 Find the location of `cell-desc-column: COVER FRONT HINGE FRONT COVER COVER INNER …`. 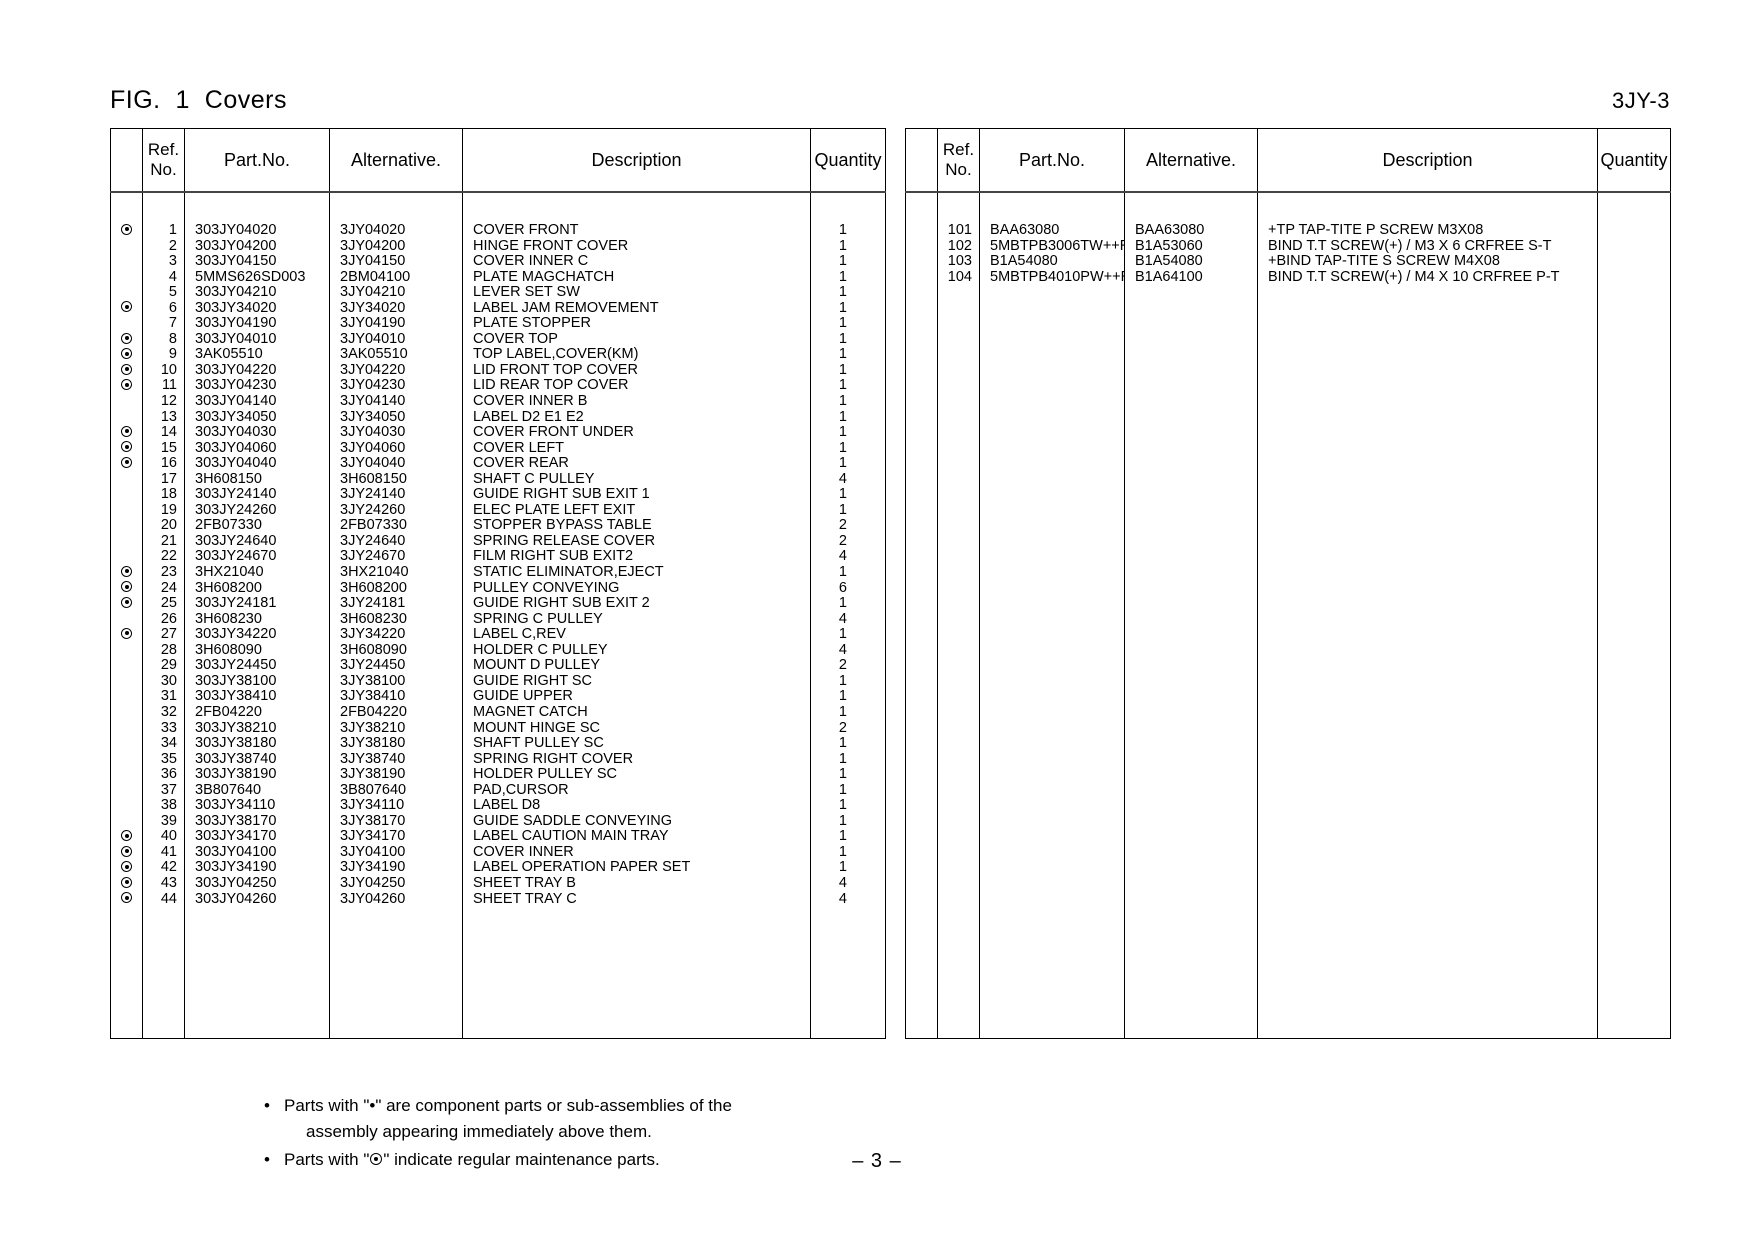

cell-desc-column: COVER FRONT HINGE FRONT COVER COVER INNER … is located at coordinates (636, 615).